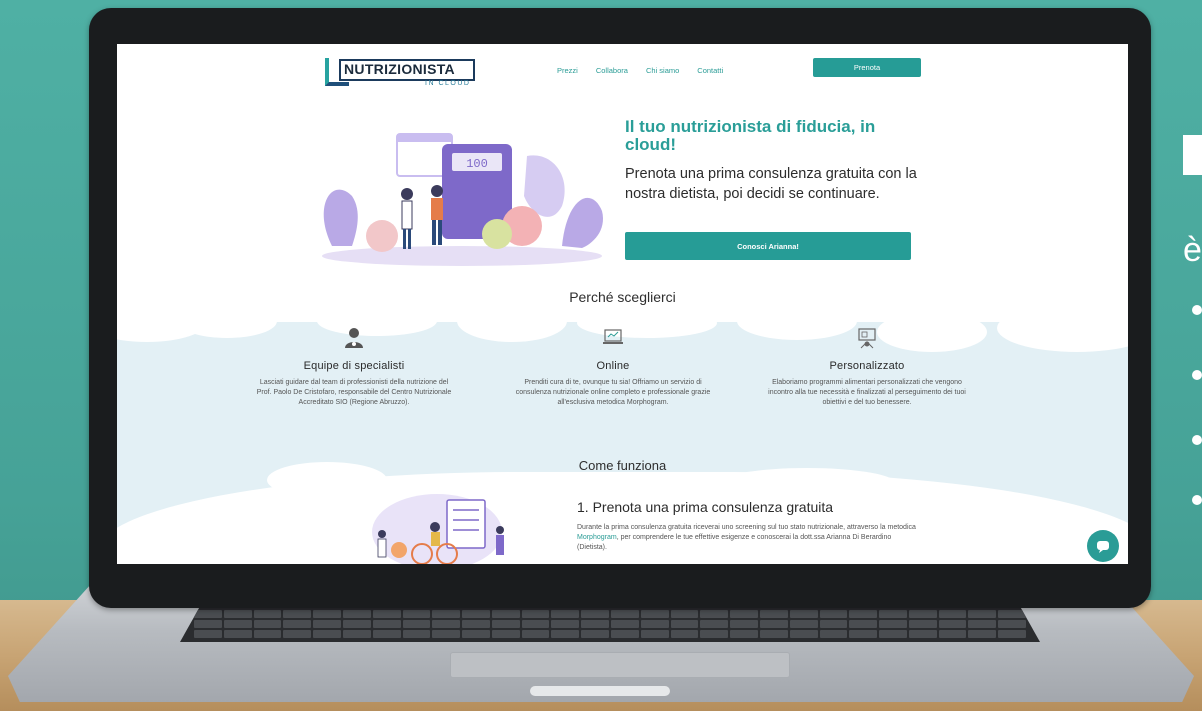  Describe the element at coordinates (867, 338) in the screenshot. I see `presentation-icon` at that location.